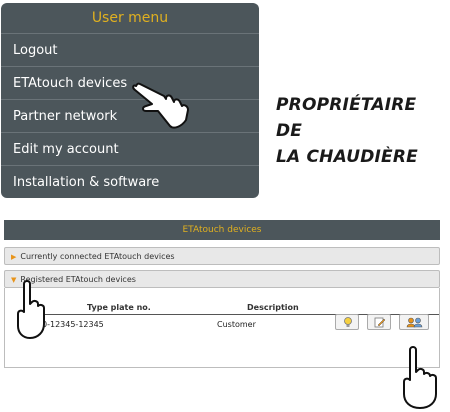 The height and width of the screenshot is (412, 450). I want to click on user-menu-title: User menu, so click(130, 18).